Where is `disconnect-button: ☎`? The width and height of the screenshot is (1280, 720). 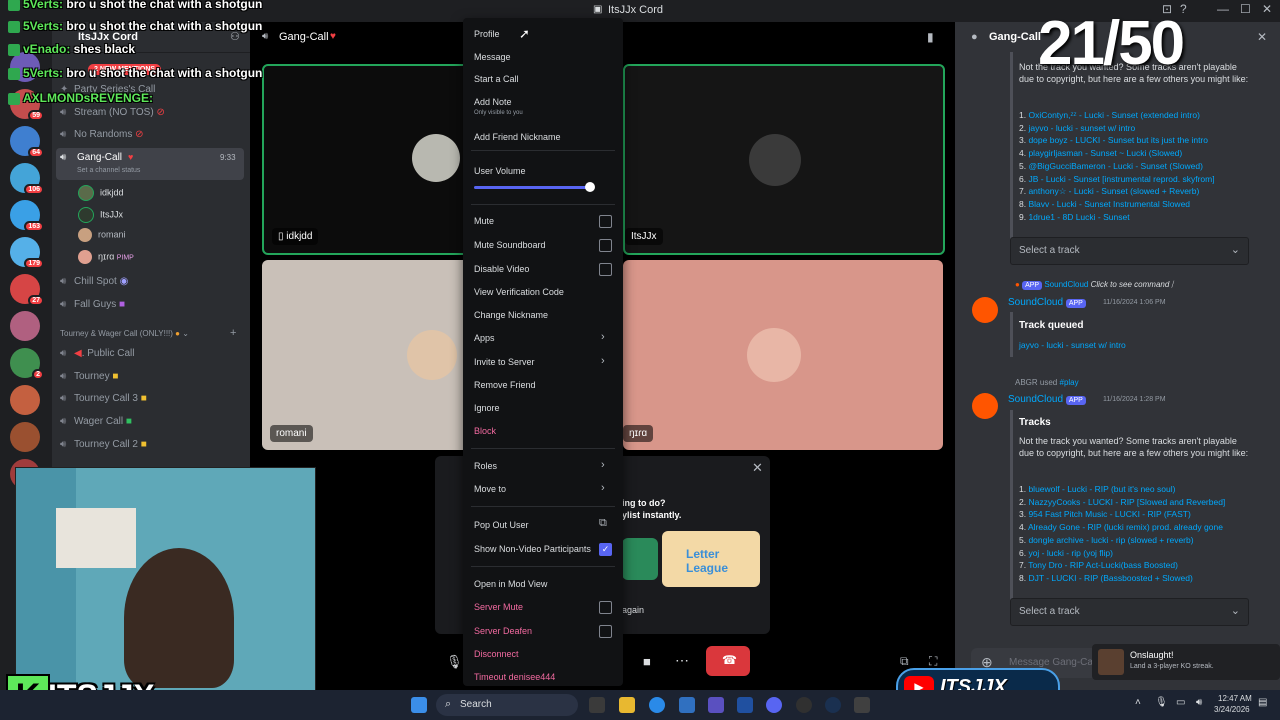
disconnect-button: ☎ is located at coordinates (728, 661).